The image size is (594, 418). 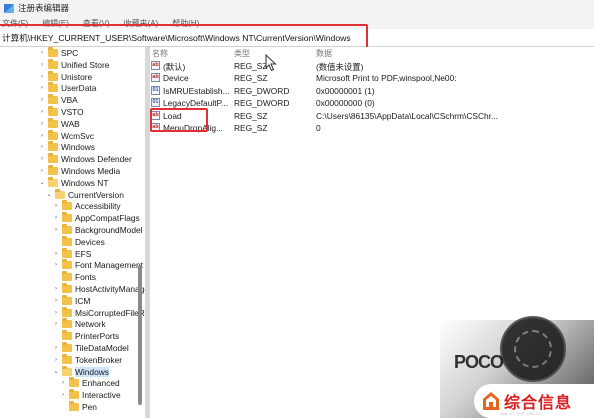 I want to click on tree-item: PrinterPorts, so click(x=85, y=336).